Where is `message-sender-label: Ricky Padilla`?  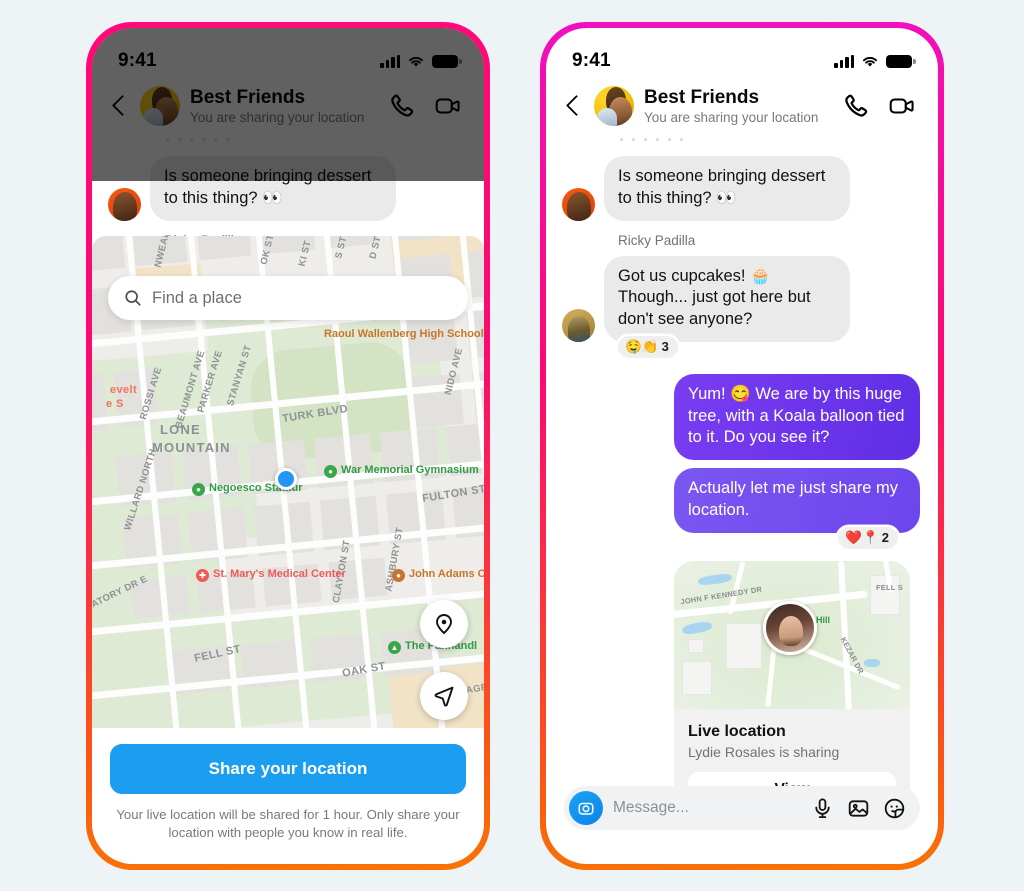
message-sender-label: Ricky Padilla is located at coordinates (657, 240).